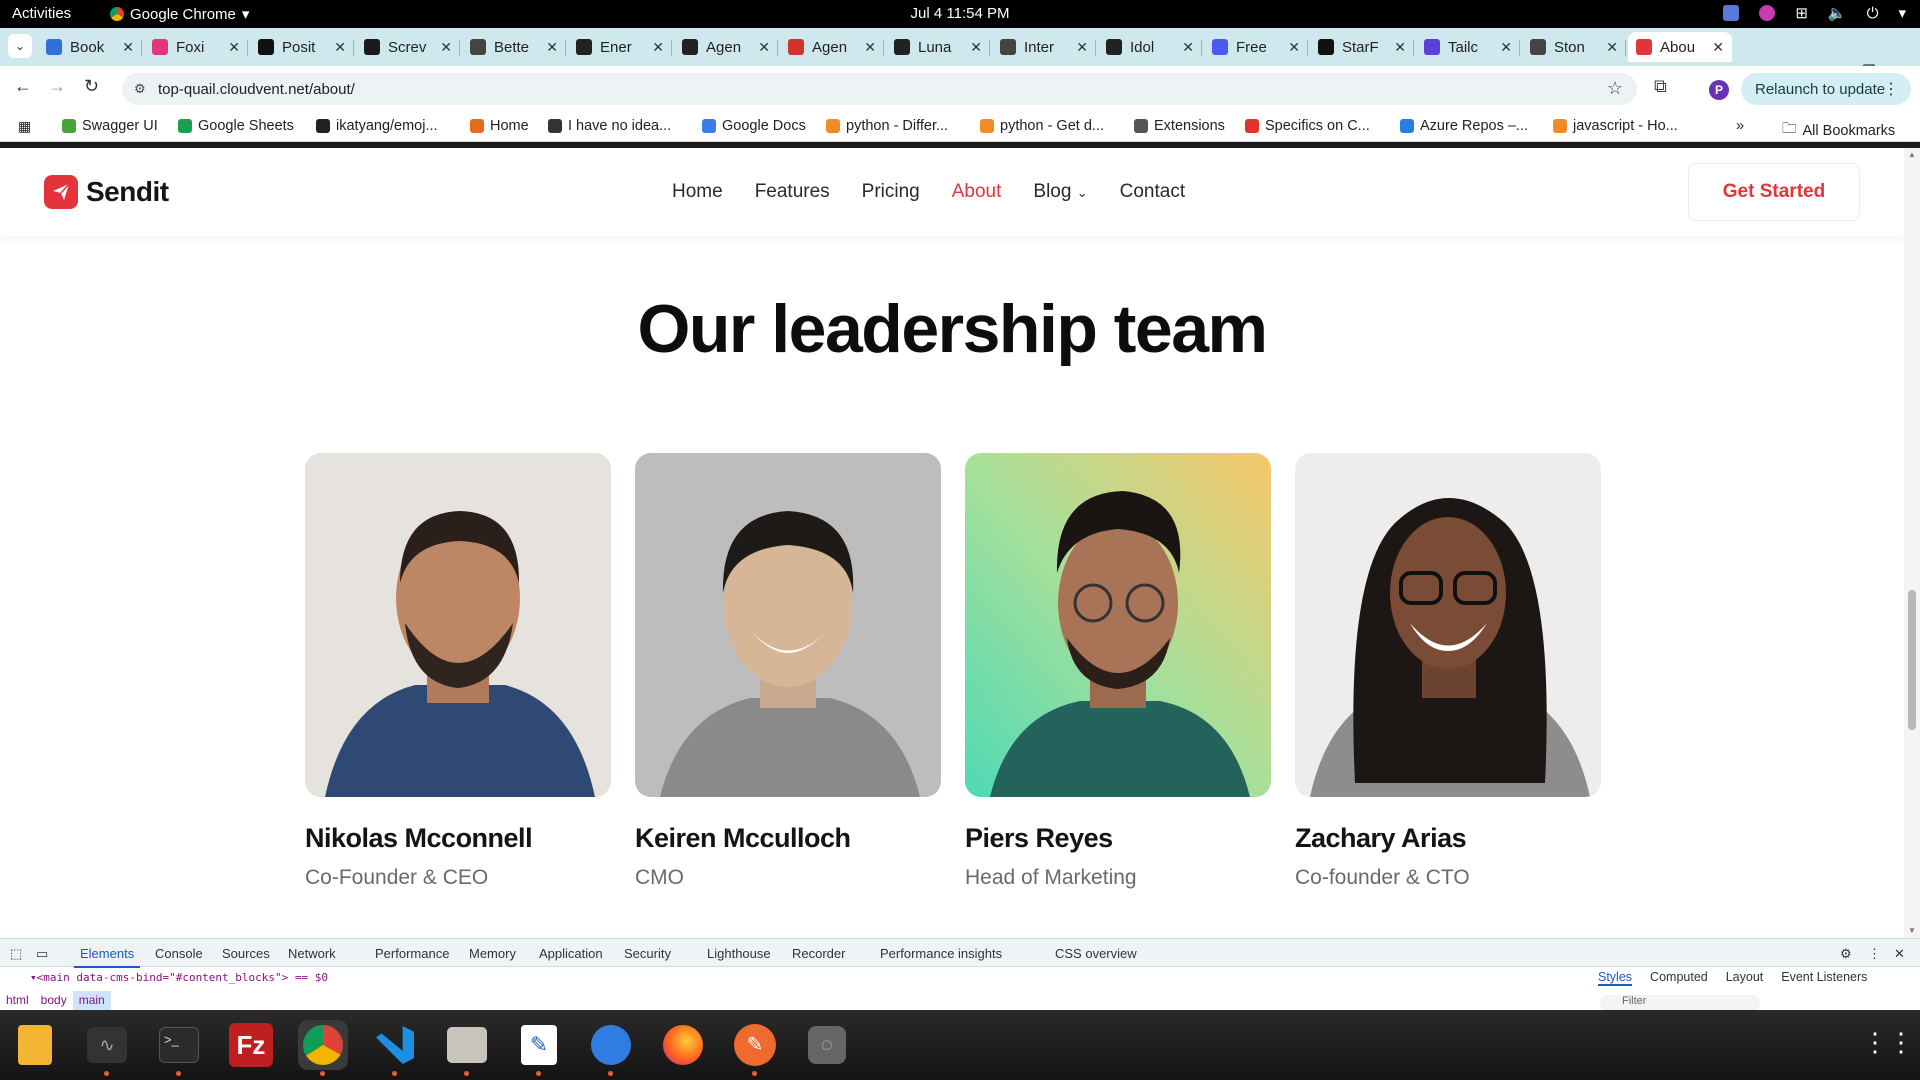  What do you see at coordinates (1060, 192) in the screenshot?
I see `nav-blog: Blog ⌄` at bounding box center [1060, 192].